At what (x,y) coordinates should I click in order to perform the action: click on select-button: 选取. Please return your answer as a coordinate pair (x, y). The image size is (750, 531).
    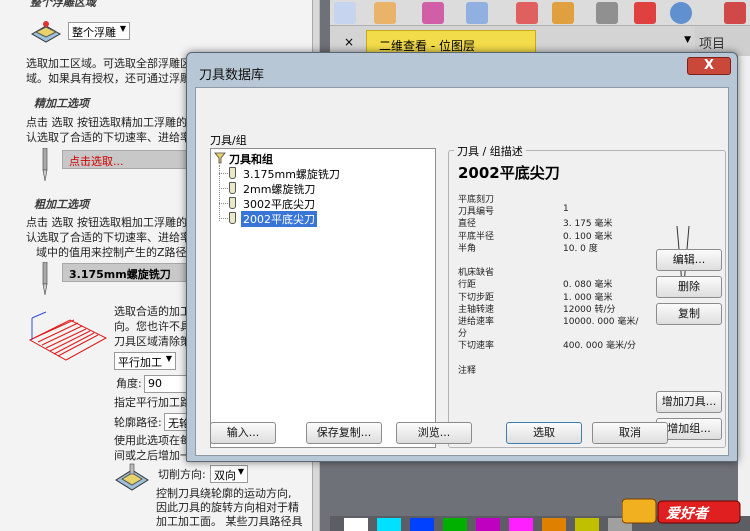
    Looking at the image, I should click on (544, 433).